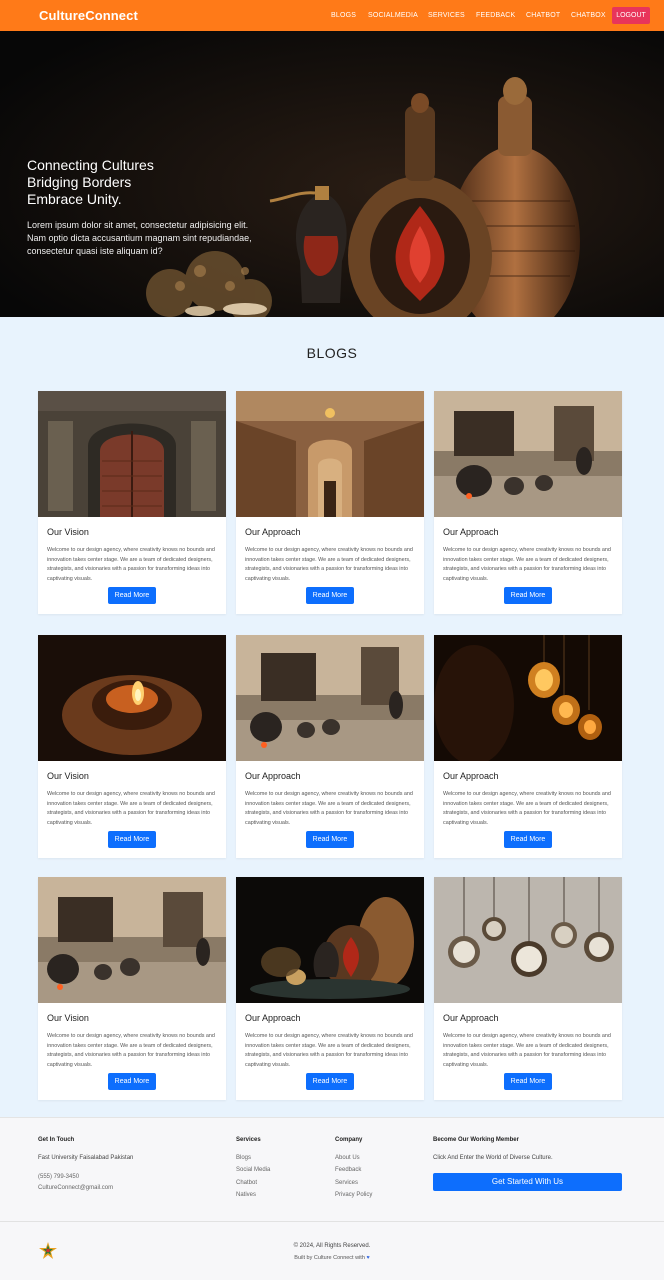  Describe the element at coordinates (343, 15) in the screenshot. I see `nav-blogs: BLOGS` at that location.